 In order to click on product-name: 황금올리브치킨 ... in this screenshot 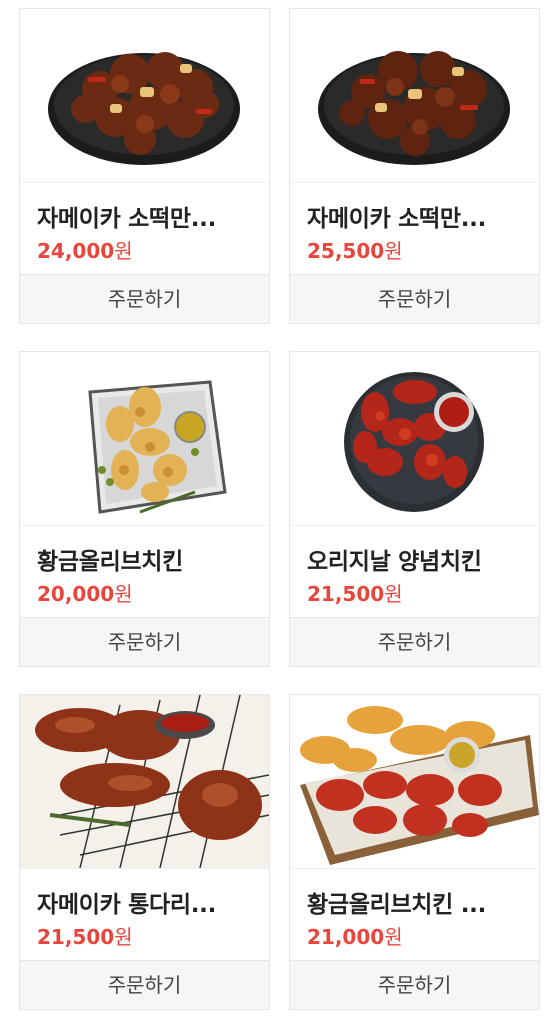, I will do `click(397, 905)`.